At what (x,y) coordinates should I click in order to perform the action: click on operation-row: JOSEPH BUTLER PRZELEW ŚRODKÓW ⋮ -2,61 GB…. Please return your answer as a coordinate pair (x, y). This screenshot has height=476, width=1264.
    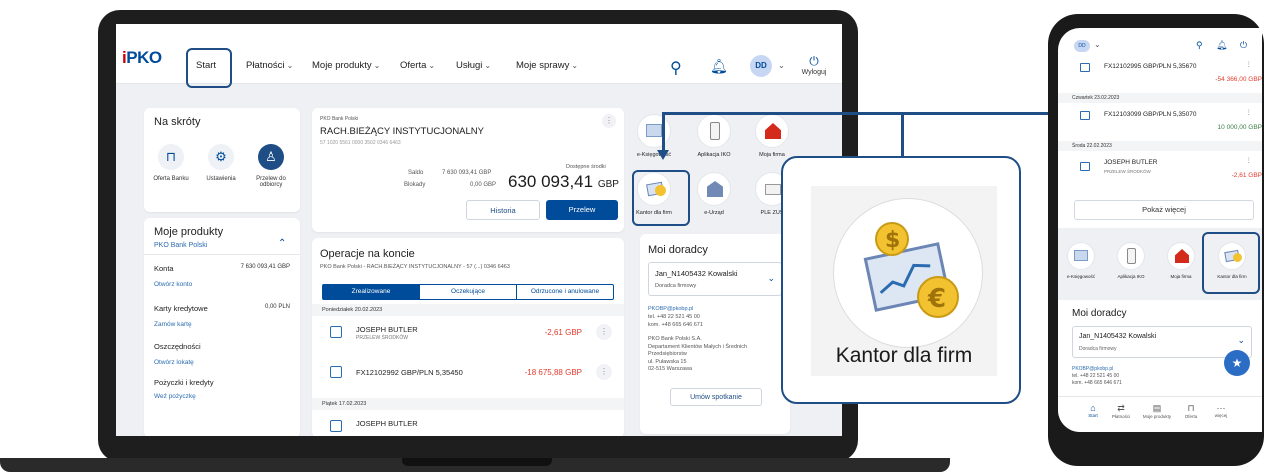
    Looking at the image, I should click on (1160, 172).